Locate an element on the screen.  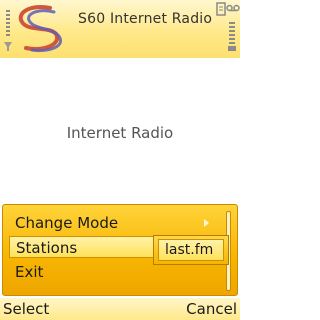
app-logo-icon is located at coordinates (40, 28).